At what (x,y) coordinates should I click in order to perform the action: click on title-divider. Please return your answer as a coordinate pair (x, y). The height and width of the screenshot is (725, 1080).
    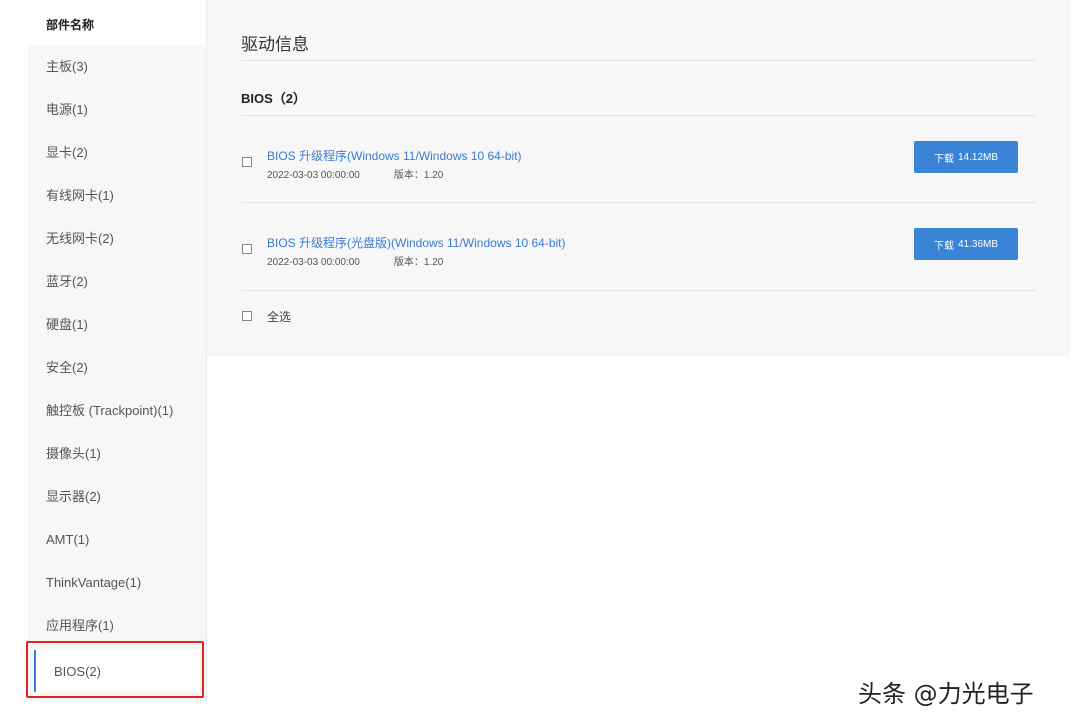
    Looking at the image, I should click on (638, 60).